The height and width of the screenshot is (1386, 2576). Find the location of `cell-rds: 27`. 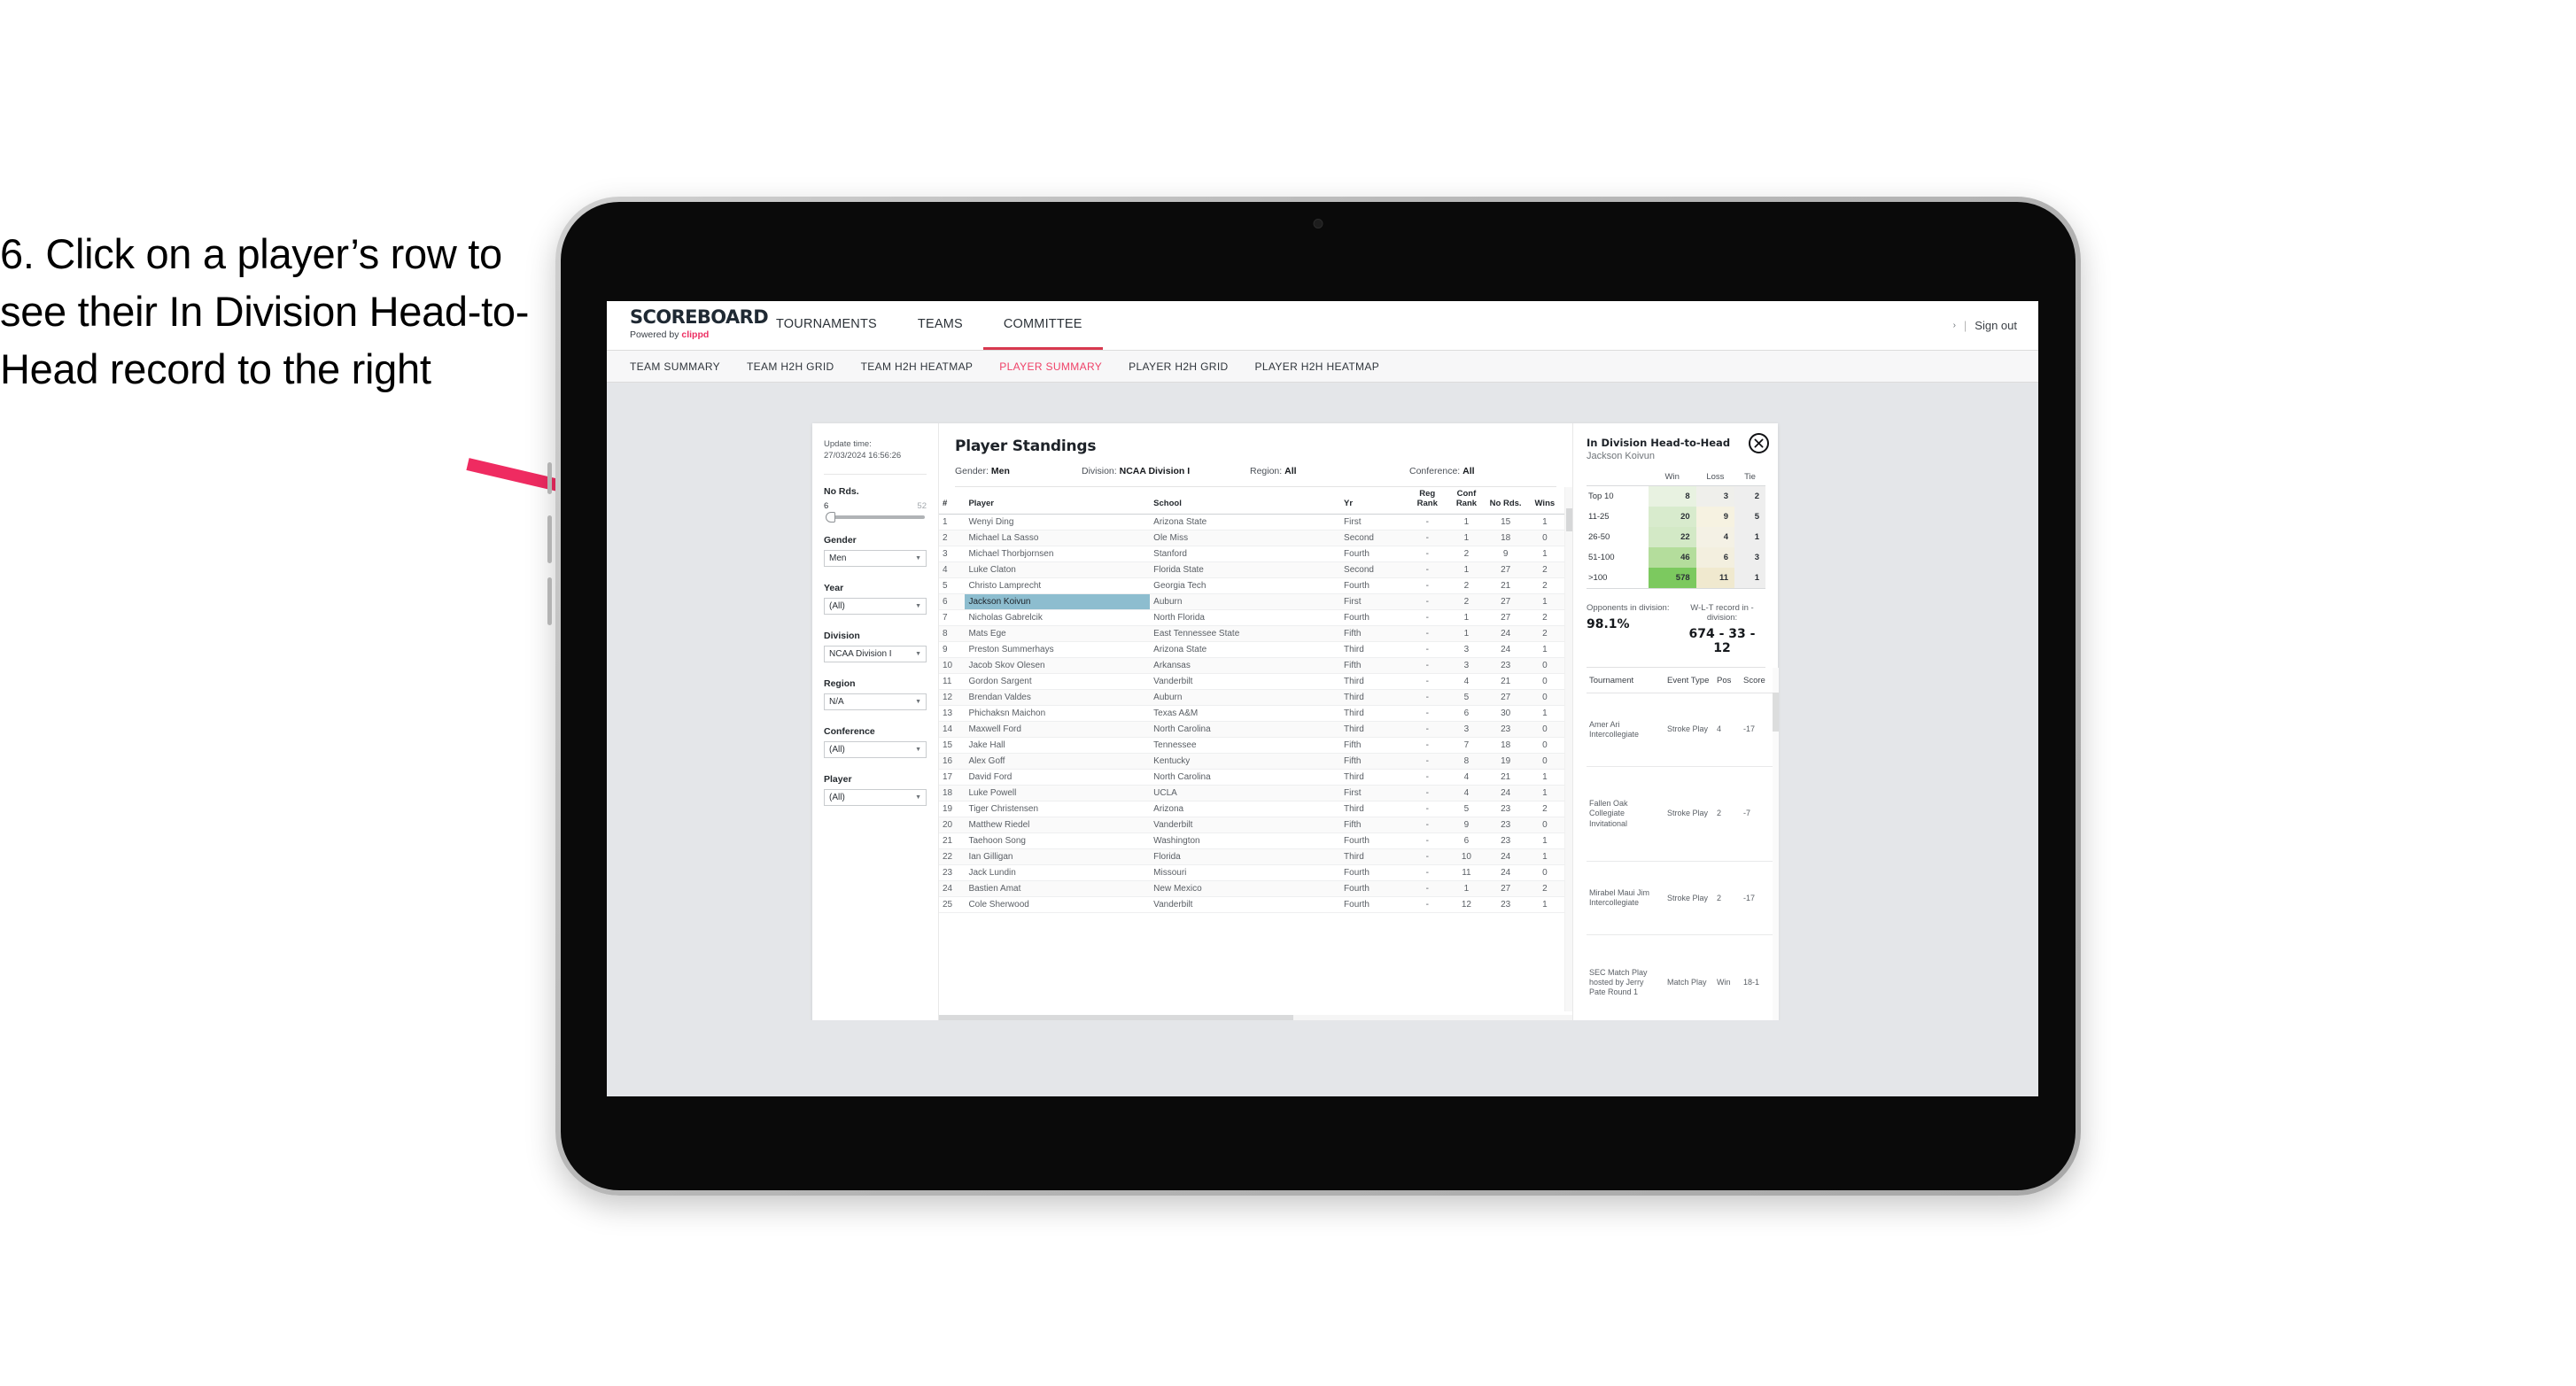

cell-rds: 27 is located at coordinates (1505, 602).